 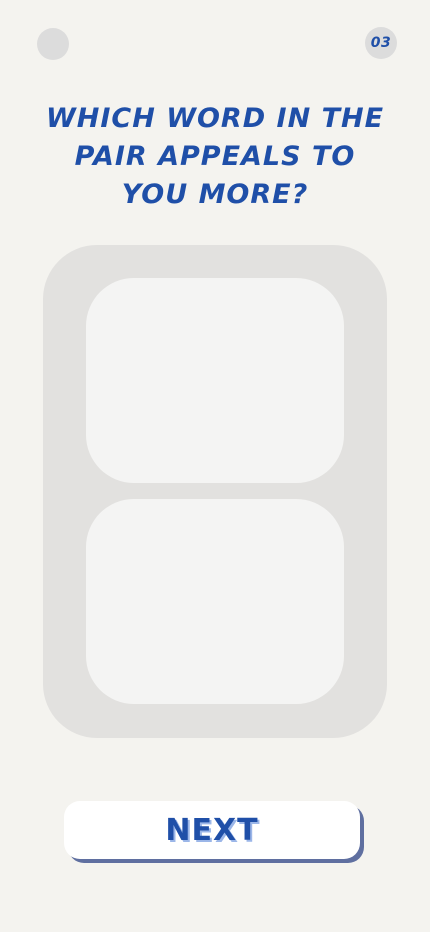 I want to click on next-button-label: NEXT, so click(x=212, y=830).